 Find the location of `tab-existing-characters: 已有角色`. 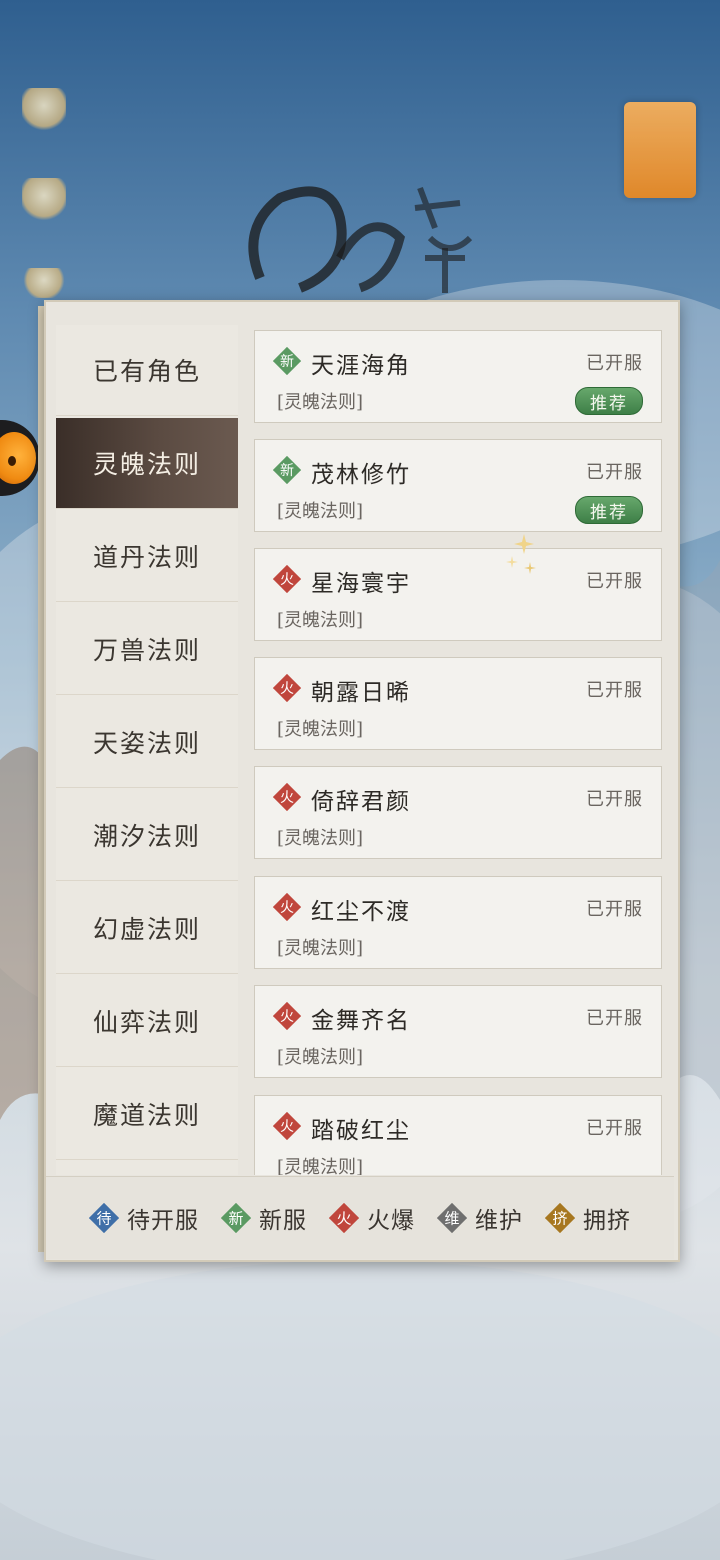

tab-existing-characters: 已有角色 is located at coordinates (147, 370).